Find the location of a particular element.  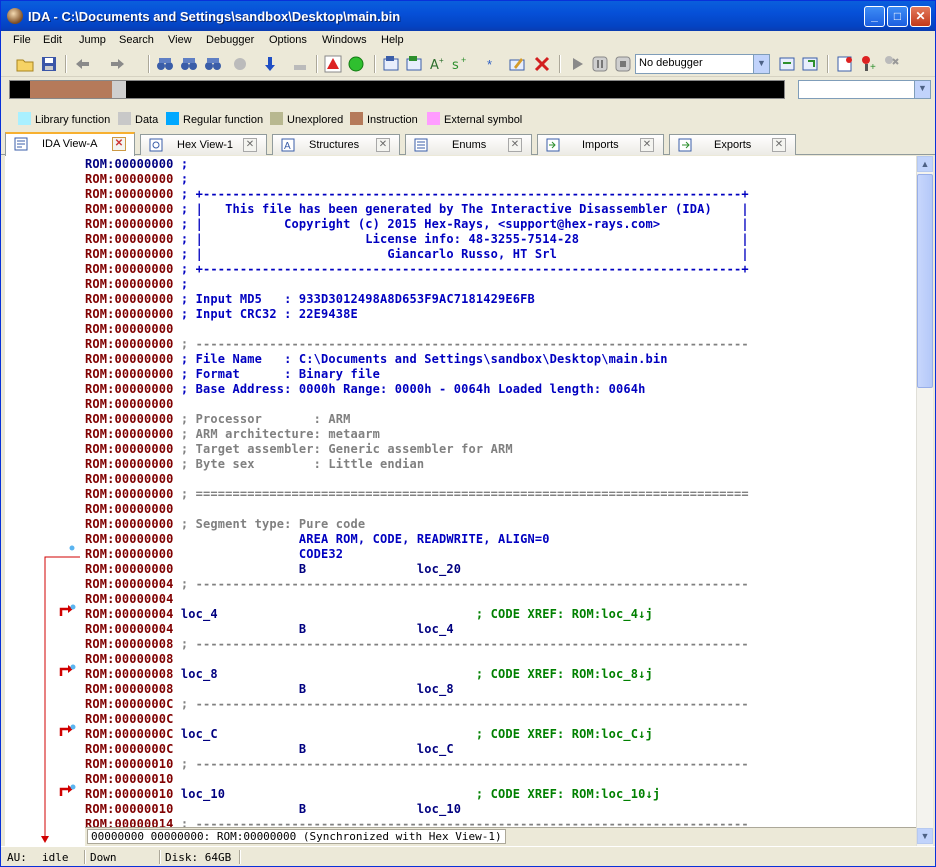

run-play-icon is located at coordinates (577, 64).